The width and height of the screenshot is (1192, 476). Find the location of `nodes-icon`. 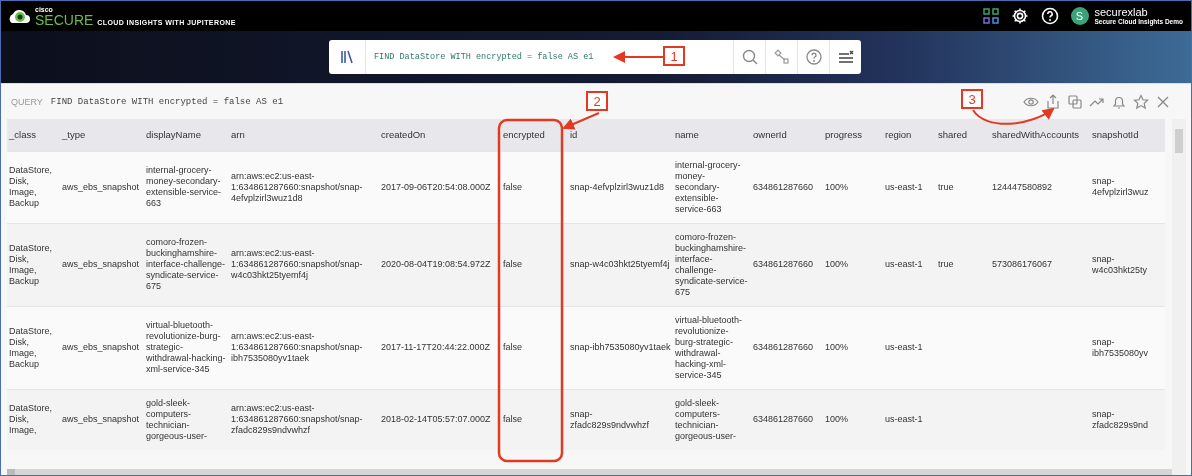

nodes-icon is located at coordinates (781, 57).